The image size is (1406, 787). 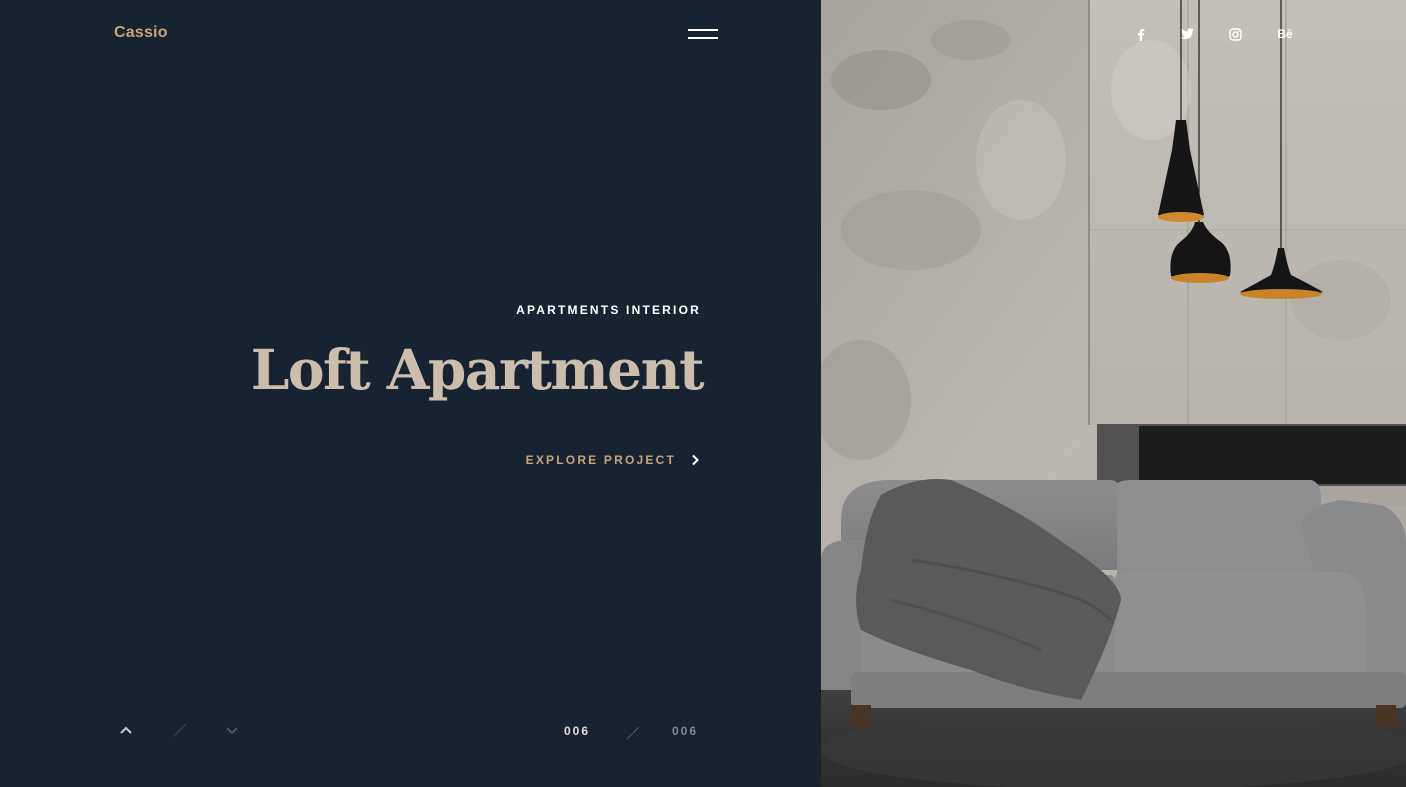 I want to click on social-links: Bē, so click(x=1113, y=34).